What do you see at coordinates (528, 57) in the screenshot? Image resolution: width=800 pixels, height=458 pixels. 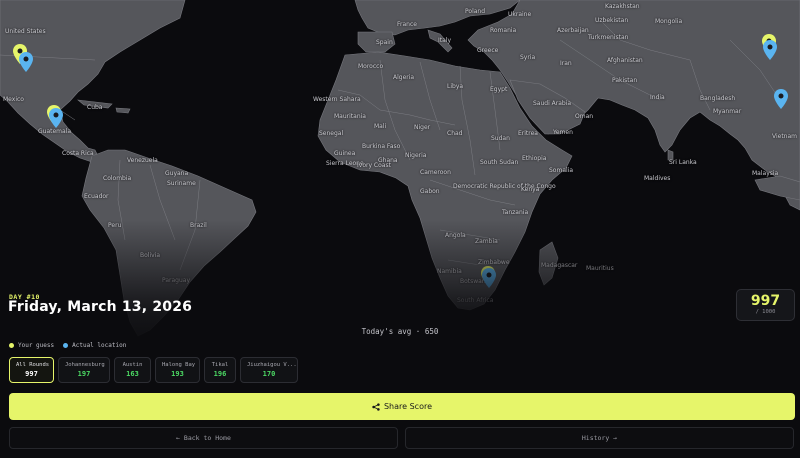 I see `map-country-label: Syria` at bounding box center [528, 57].